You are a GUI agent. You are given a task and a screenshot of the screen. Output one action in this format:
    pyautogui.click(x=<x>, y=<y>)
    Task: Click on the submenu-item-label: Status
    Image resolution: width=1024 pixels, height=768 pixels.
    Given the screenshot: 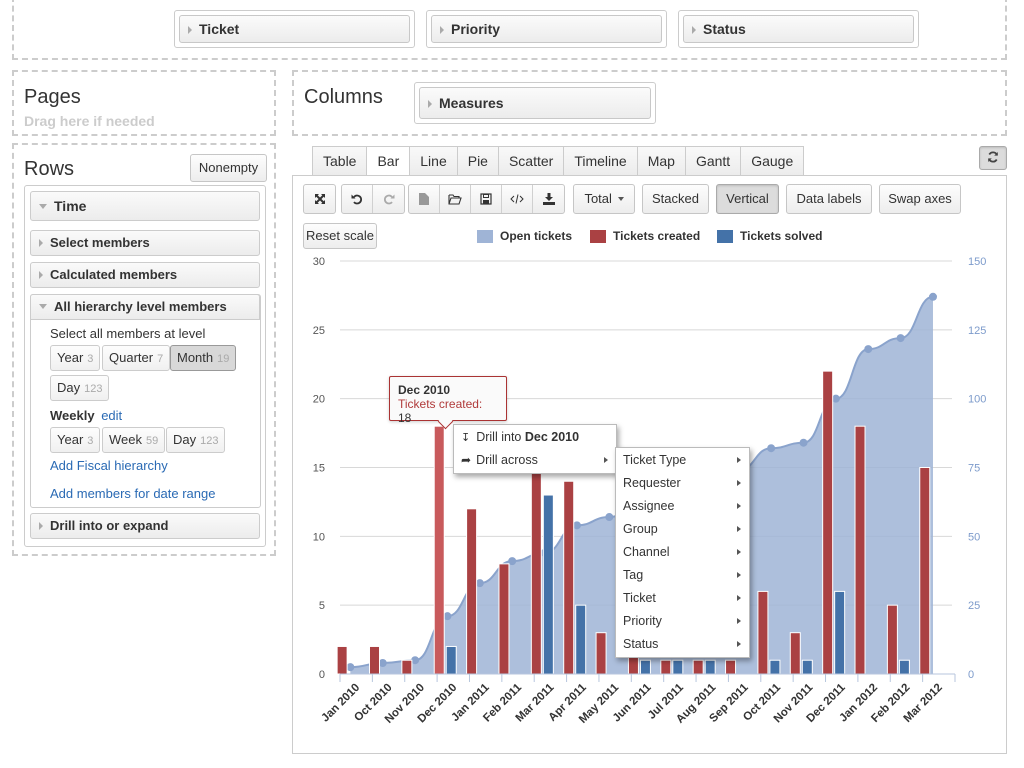 What is the action you would take?
    pyautogui.click(x=641, y=644)
    